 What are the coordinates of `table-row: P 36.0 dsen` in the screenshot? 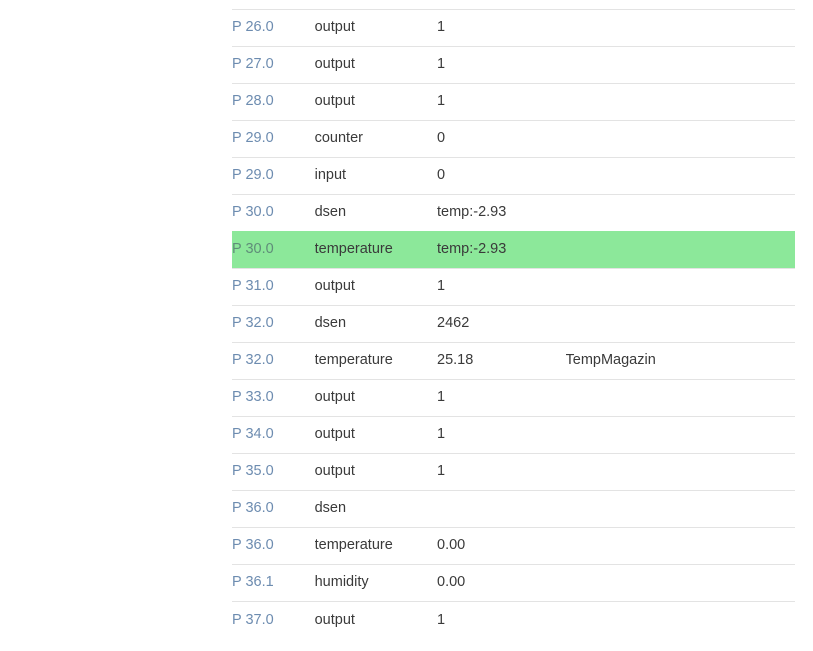 It's located at (513, 509).